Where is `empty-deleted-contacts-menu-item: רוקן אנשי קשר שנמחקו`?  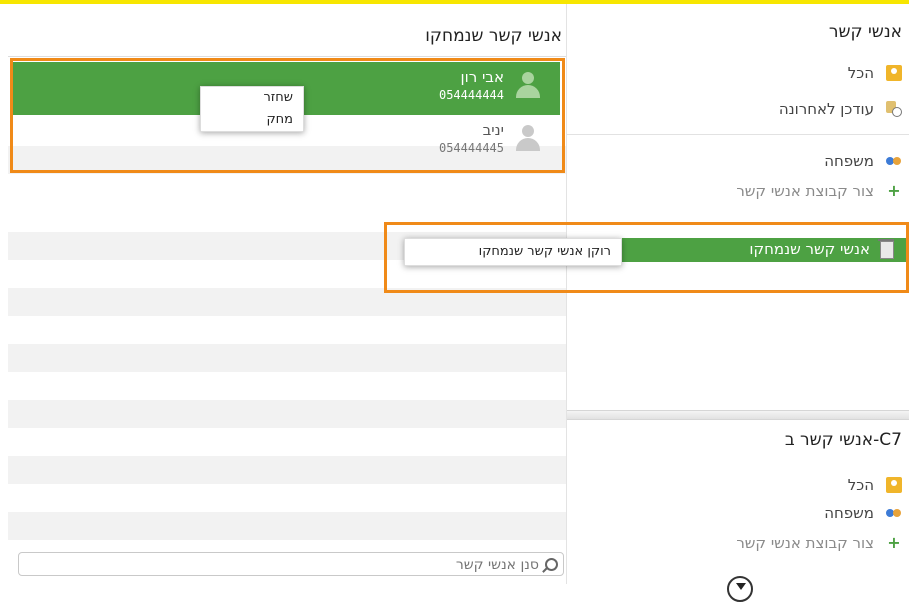
empty-deleted-contacts-menu-item: רוקן אנשי קשר שנמחקו is located at coordinates (513, 252).